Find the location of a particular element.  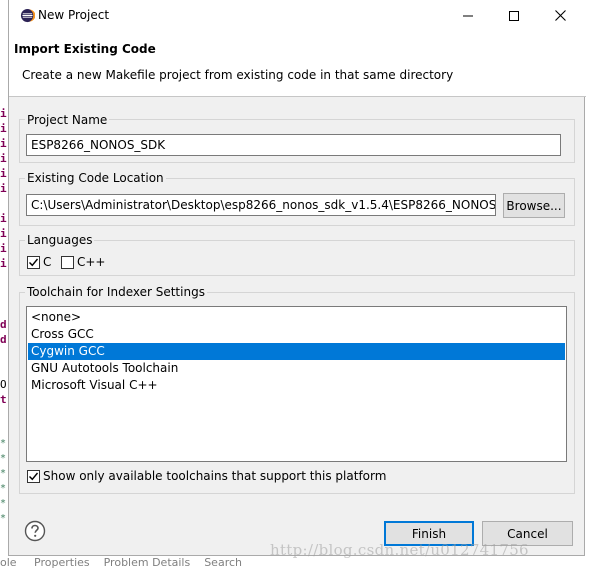

language-c-checkbox is located at coordinates (33, 262).